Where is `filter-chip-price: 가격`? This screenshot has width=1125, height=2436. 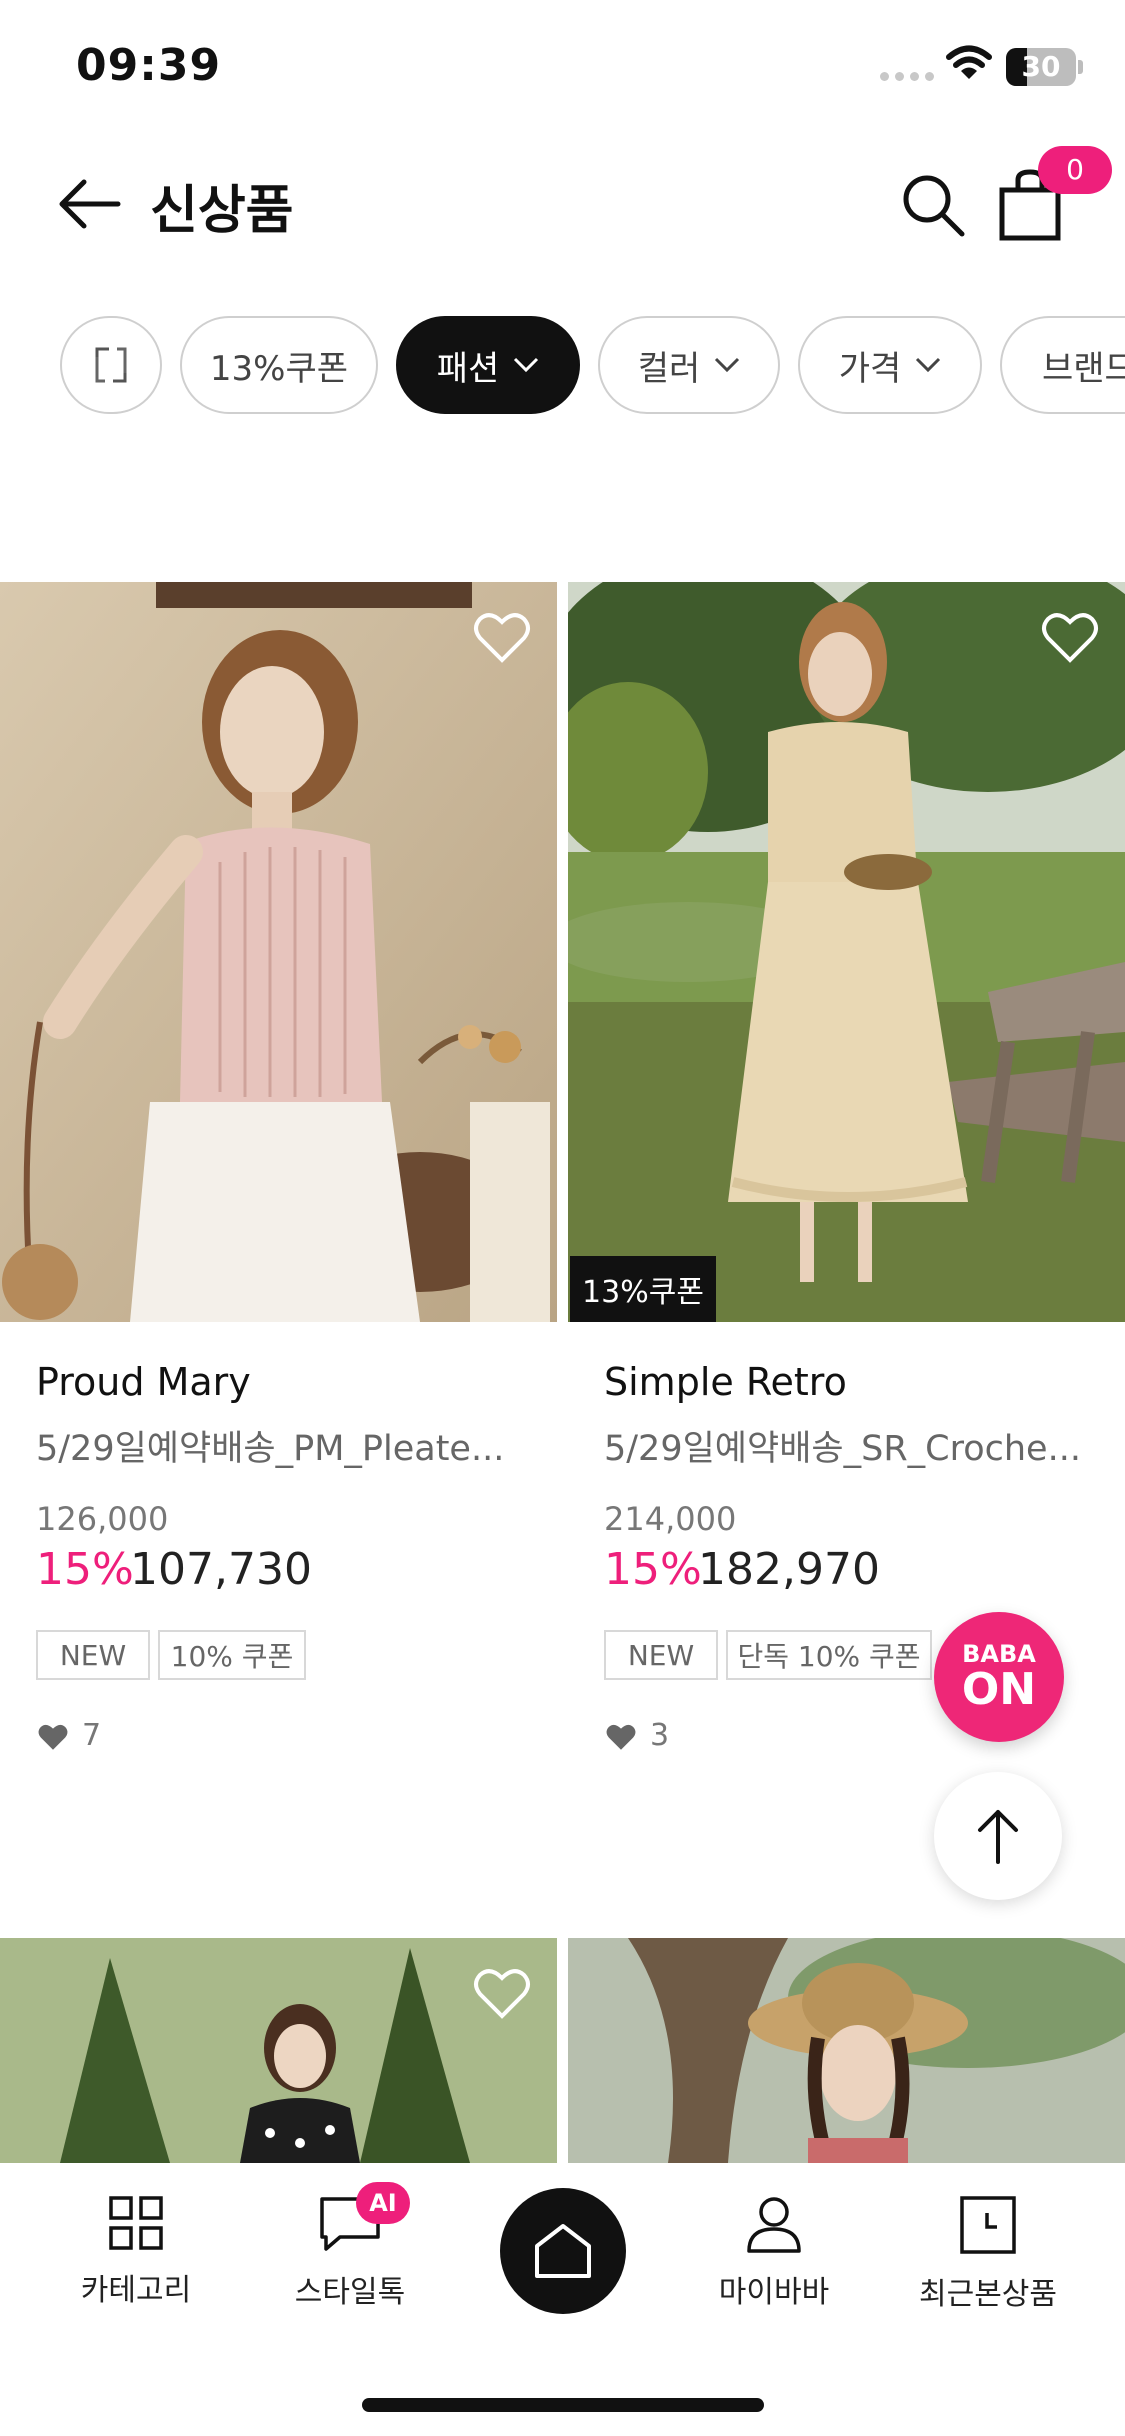 filter-chip-price: 가격 is located at coordinates (890, 365).